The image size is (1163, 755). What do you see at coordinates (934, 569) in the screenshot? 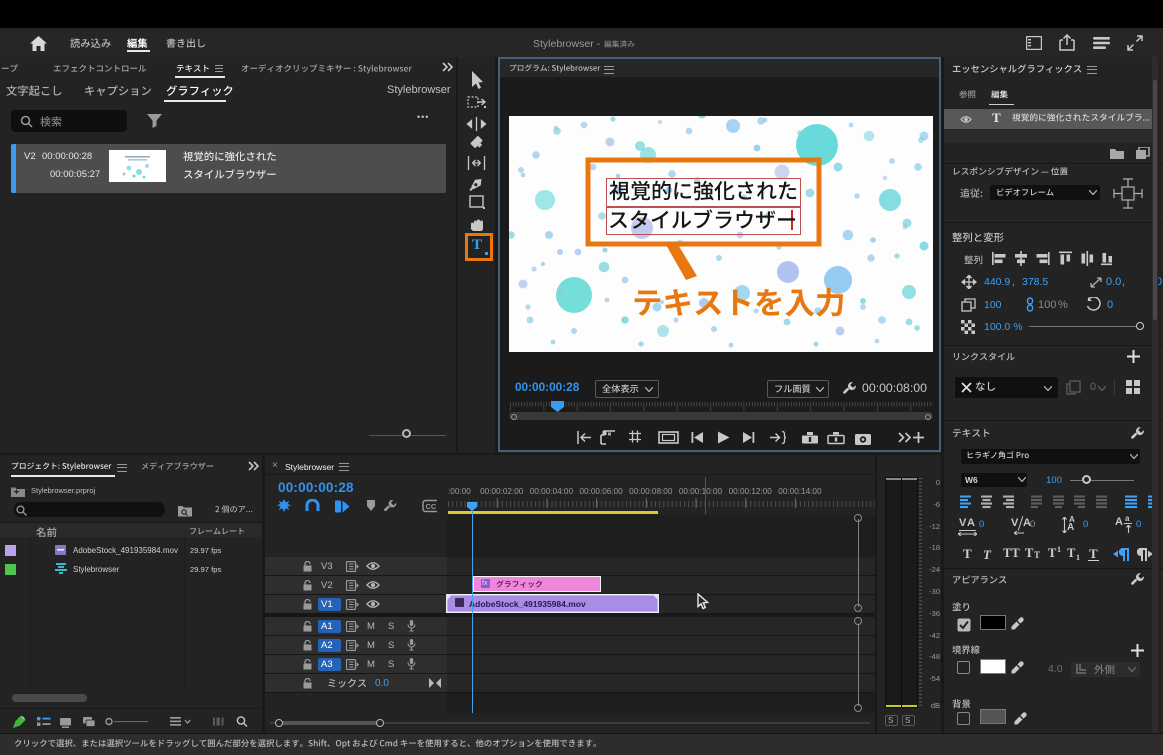
I see `svg-text: -24` at bounding box center [934, 569].